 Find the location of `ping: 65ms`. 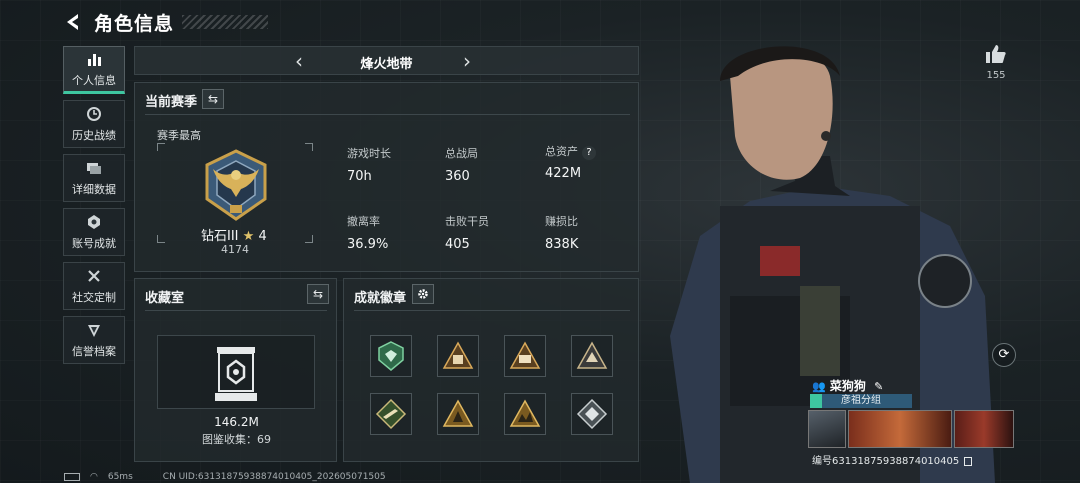

ping: 65ms is located at coordinates (120, 477).